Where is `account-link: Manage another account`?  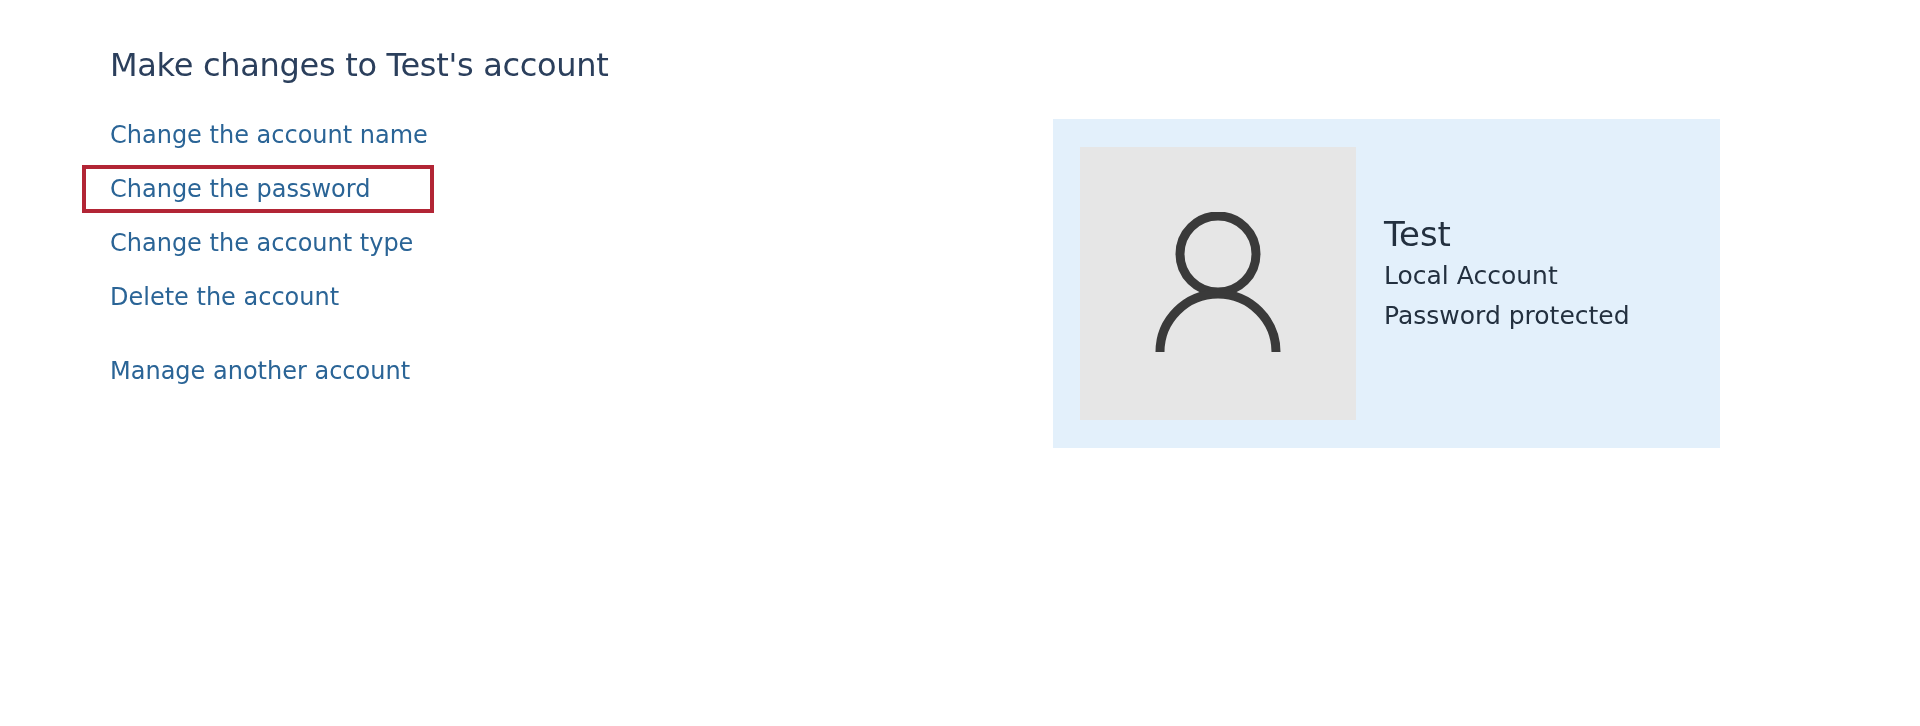 account-link: Manage another account is located at coordinates (278, 371).